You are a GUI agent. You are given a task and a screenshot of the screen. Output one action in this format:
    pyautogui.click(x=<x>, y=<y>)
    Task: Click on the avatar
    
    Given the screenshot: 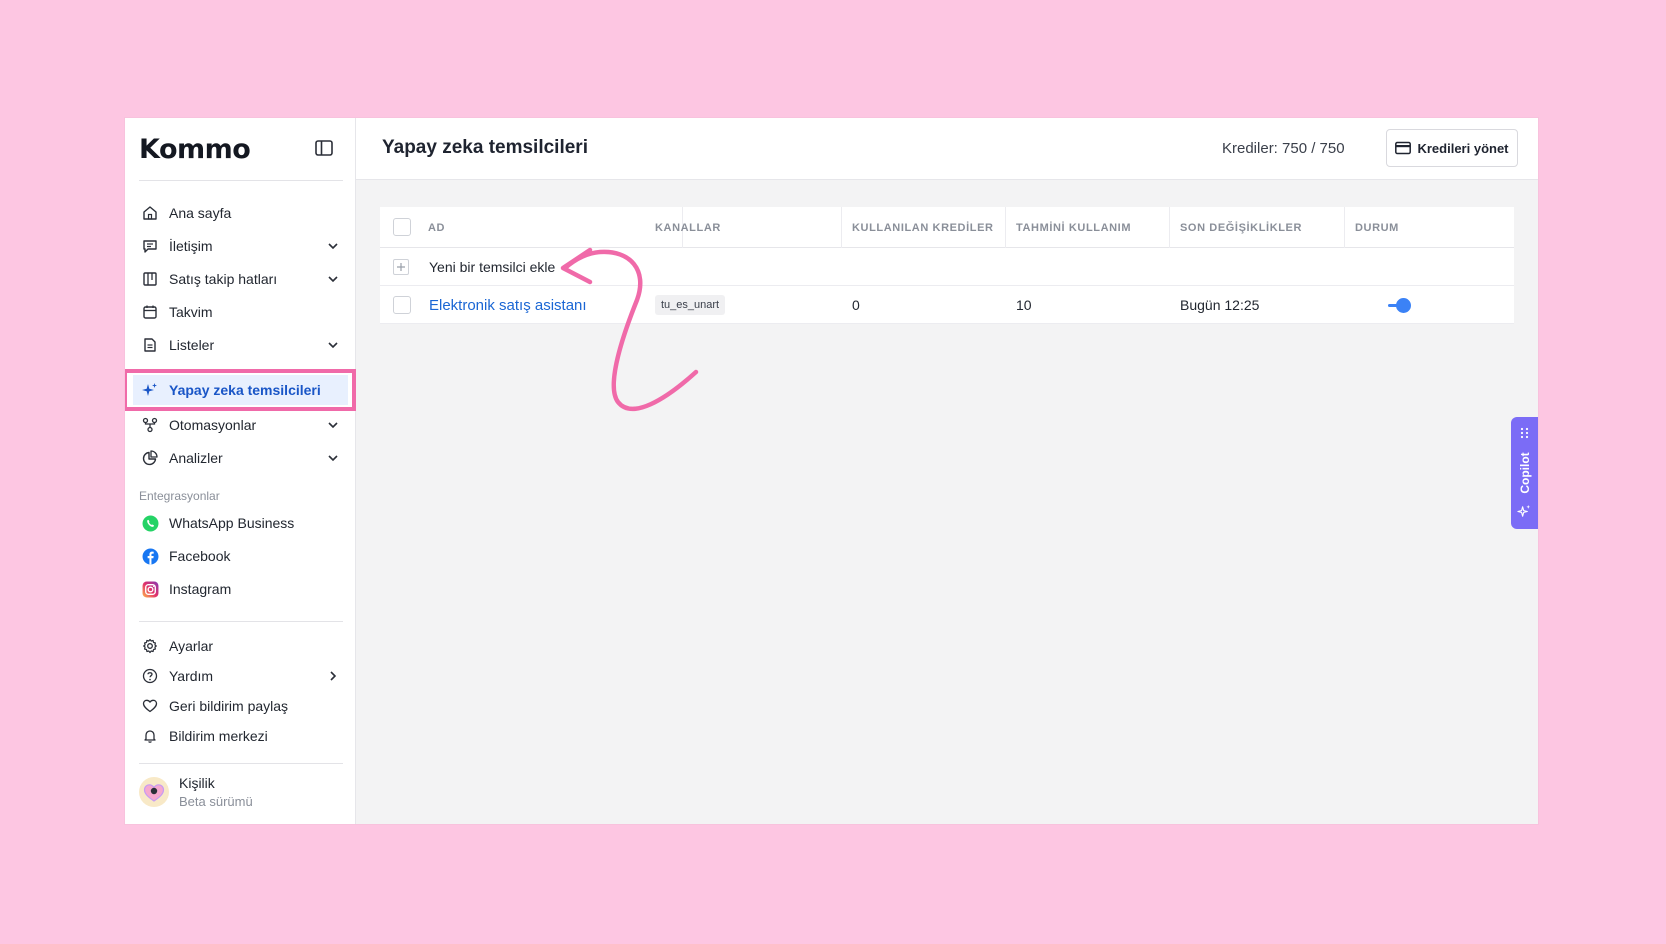 What is the action you would take?
    pyautogui.click(x=154, y=792)
    